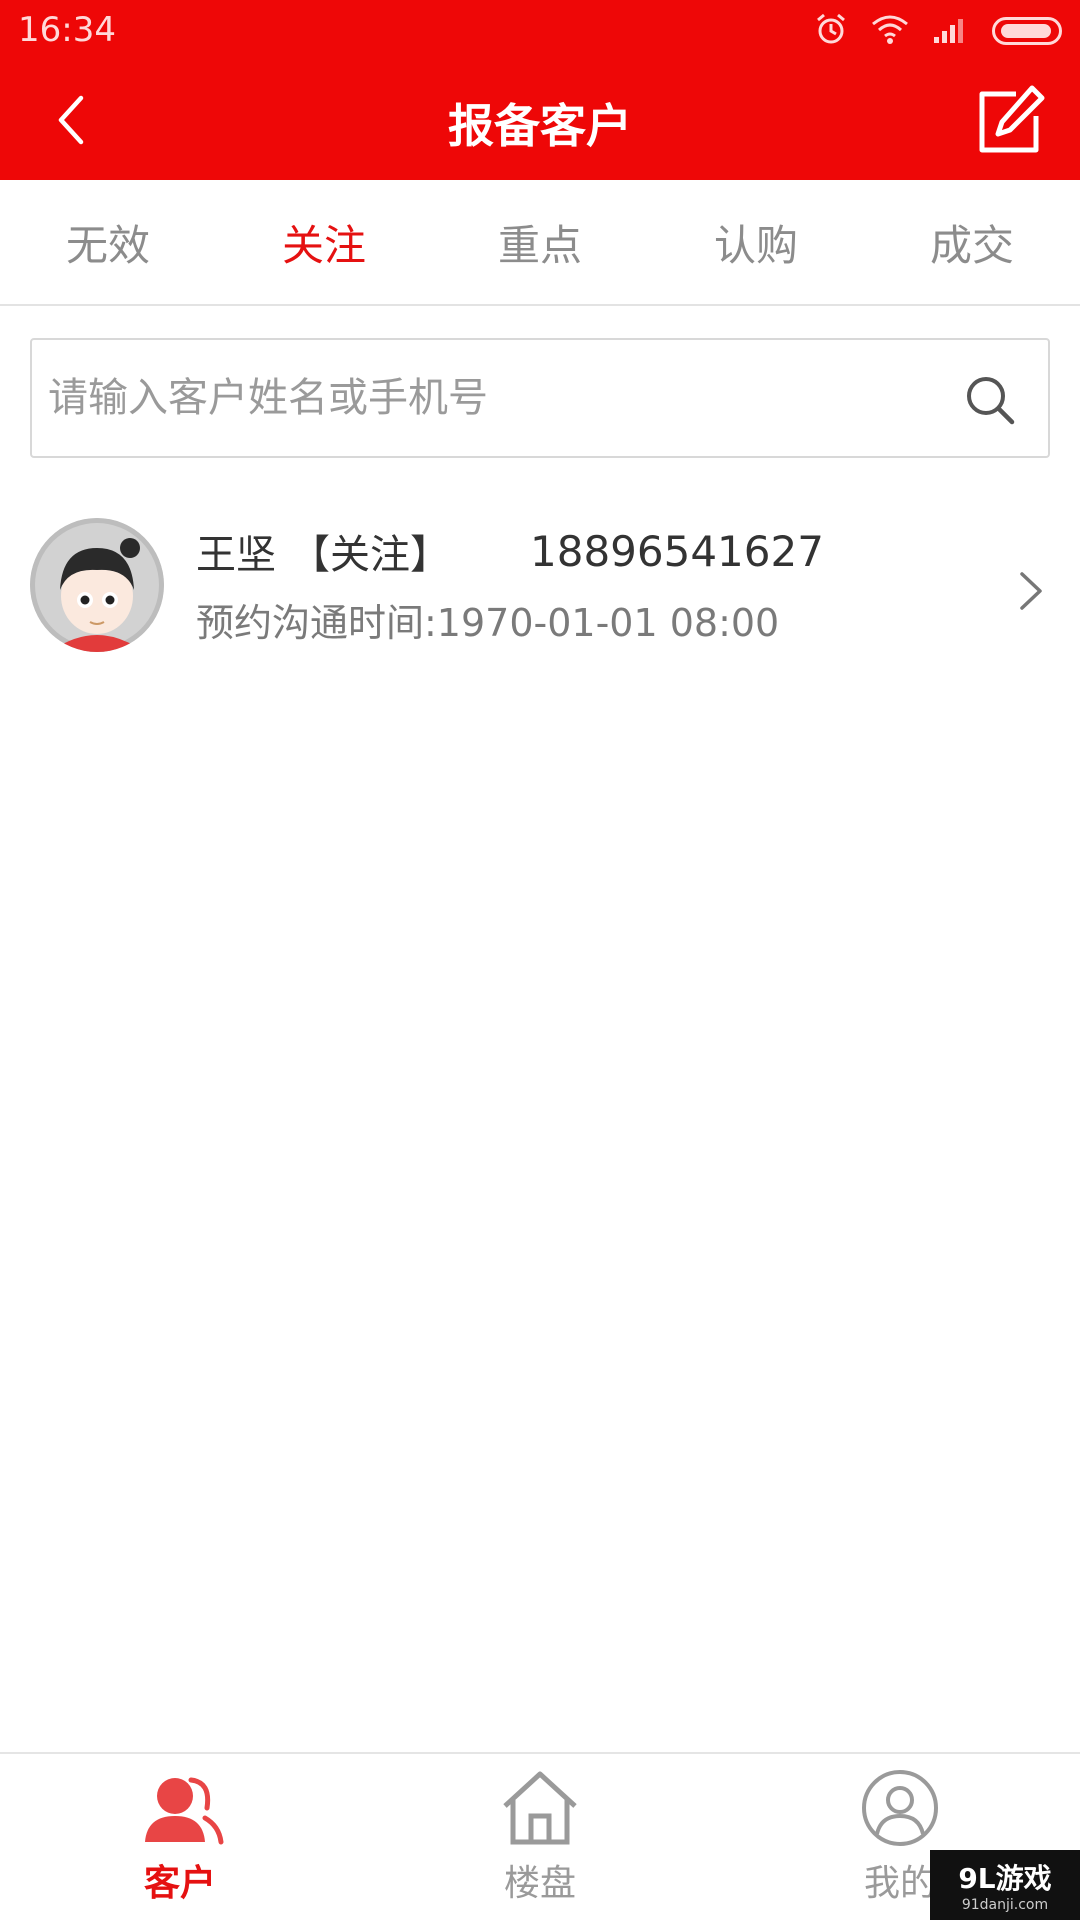 The image size is (1080, 1920). Describe the element at coordinates (67, 30) in the screenshot. I see `status-time: 16:34` at that location.